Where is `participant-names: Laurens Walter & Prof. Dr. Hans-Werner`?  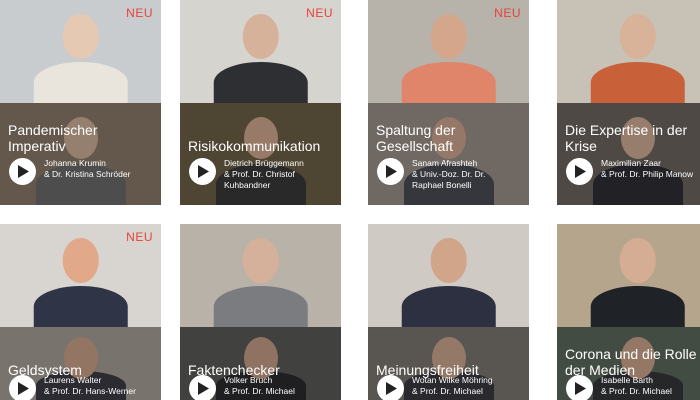 participant-names: Laurens Walter & Prof. Dr. Hans-Werner is located at coordinates (100, 386).